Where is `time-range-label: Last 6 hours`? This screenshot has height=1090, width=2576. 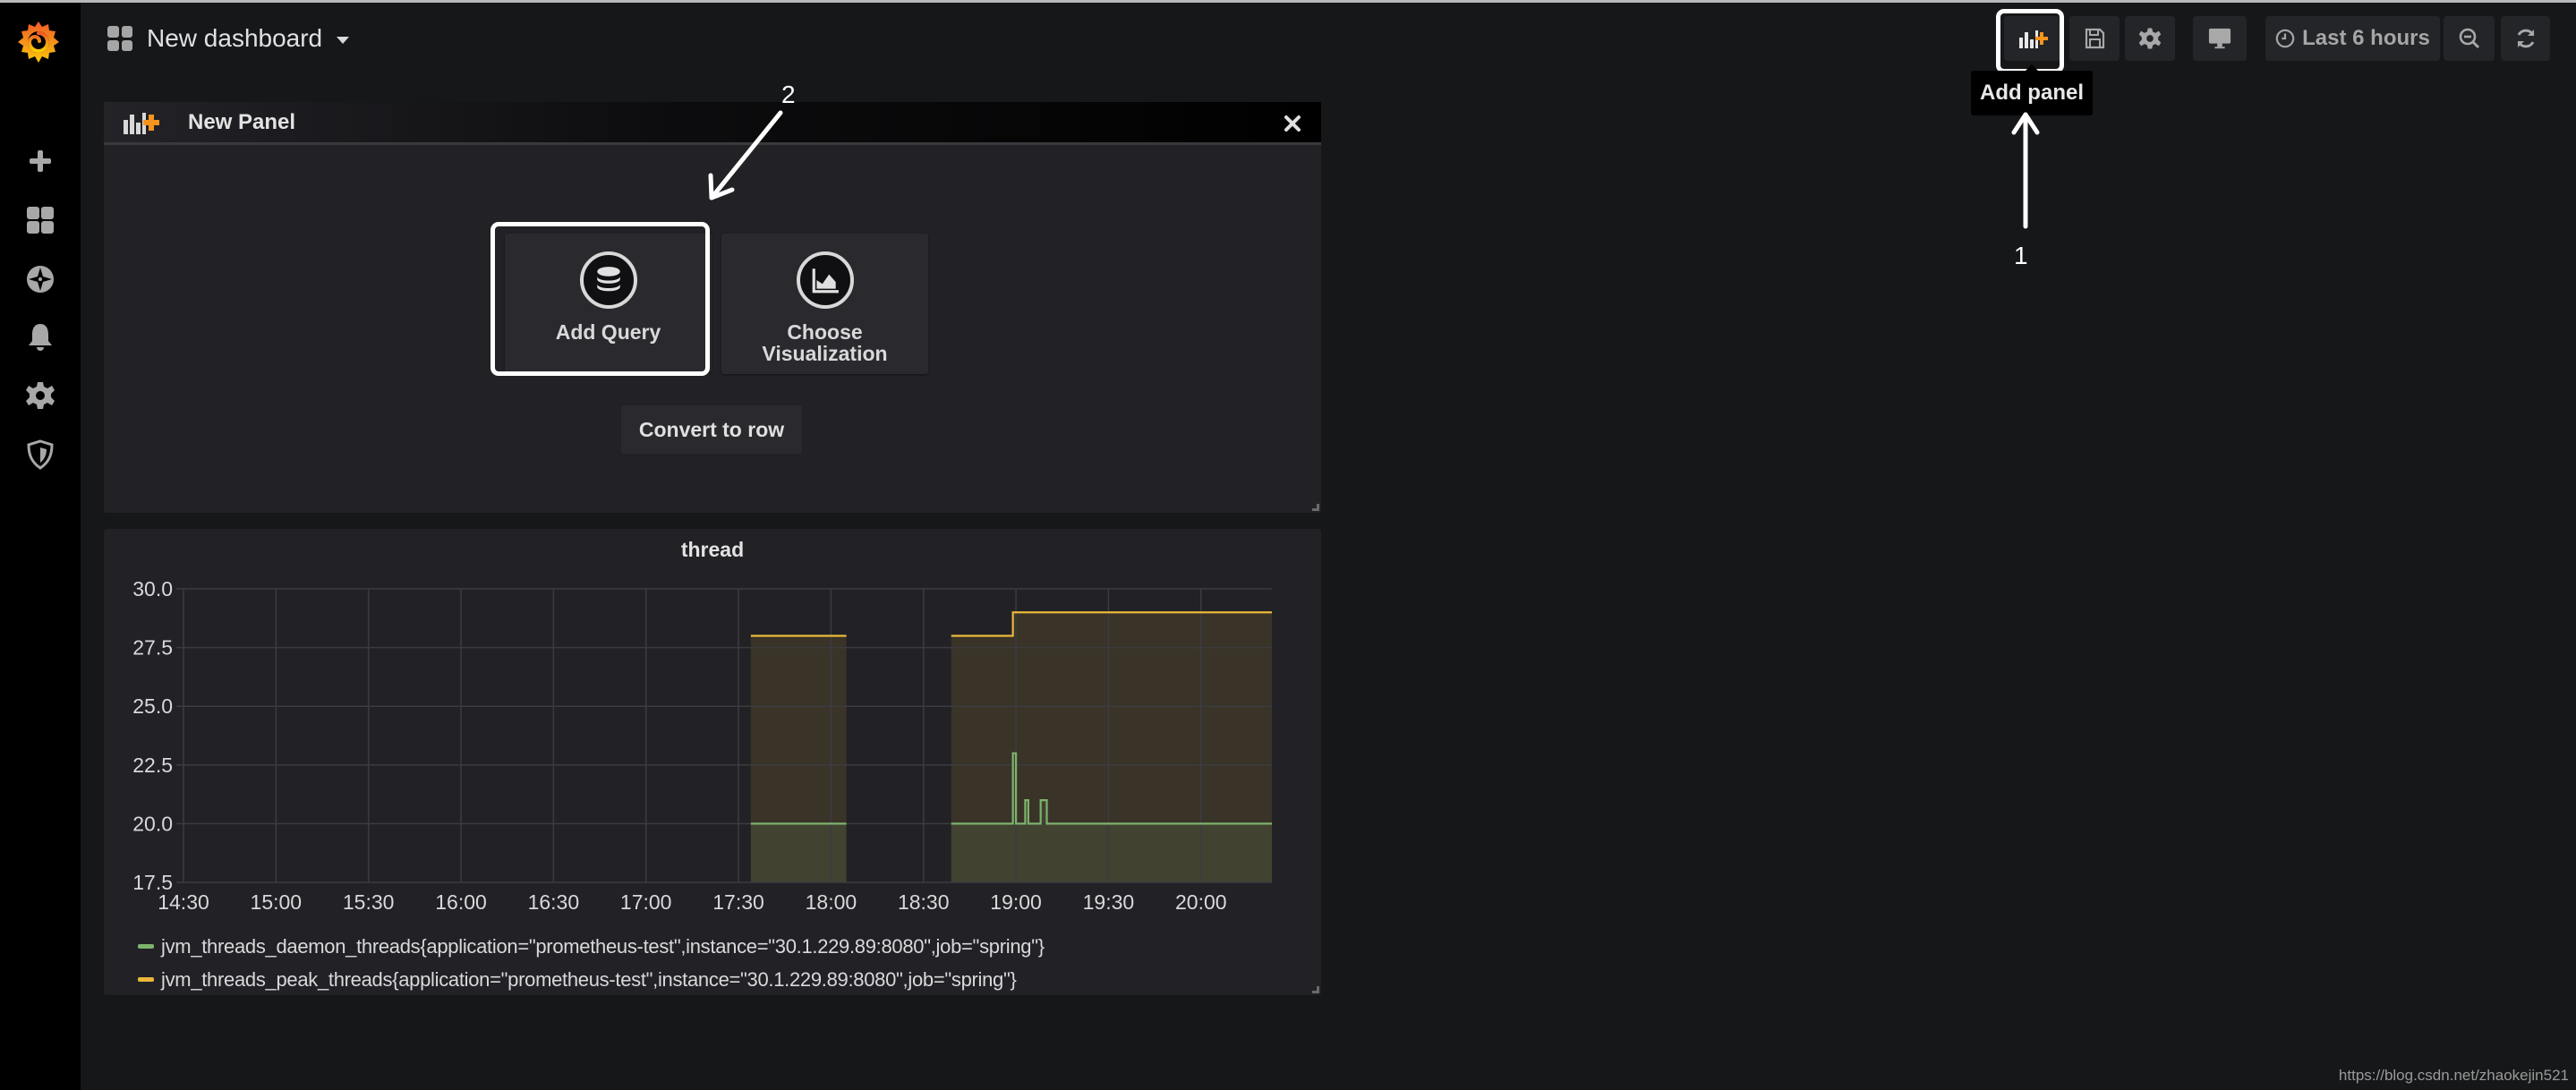
time-range-label: Last 6 hours is located at coordinates (2366, 38).